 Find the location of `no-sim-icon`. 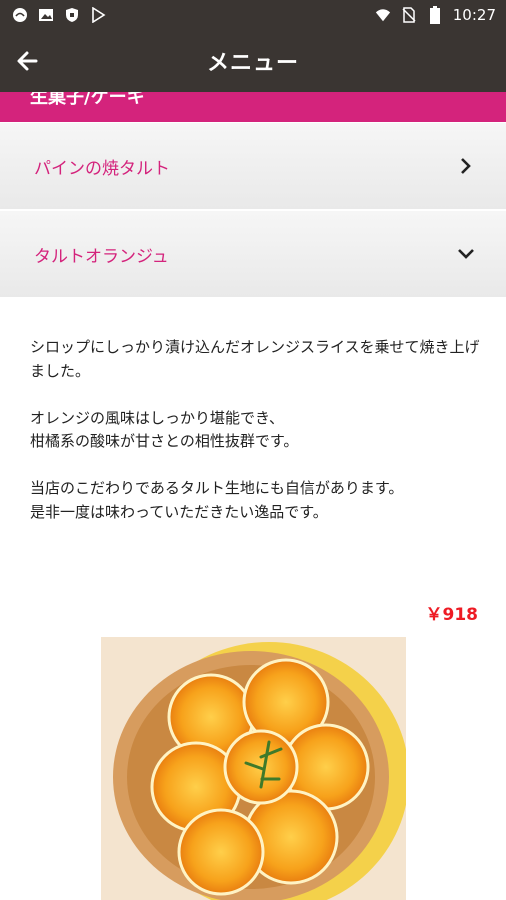

no-sim-icon is located at coordinates (409, 15).